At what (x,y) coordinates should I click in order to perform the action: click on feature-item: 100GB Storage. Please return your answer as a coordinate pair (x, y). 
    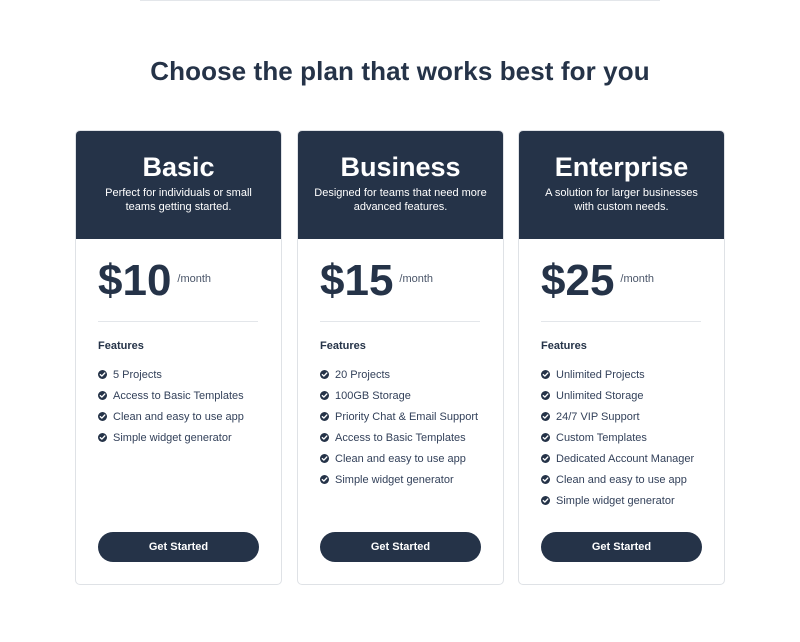
    Looking at the image, I should click on (399, 395).